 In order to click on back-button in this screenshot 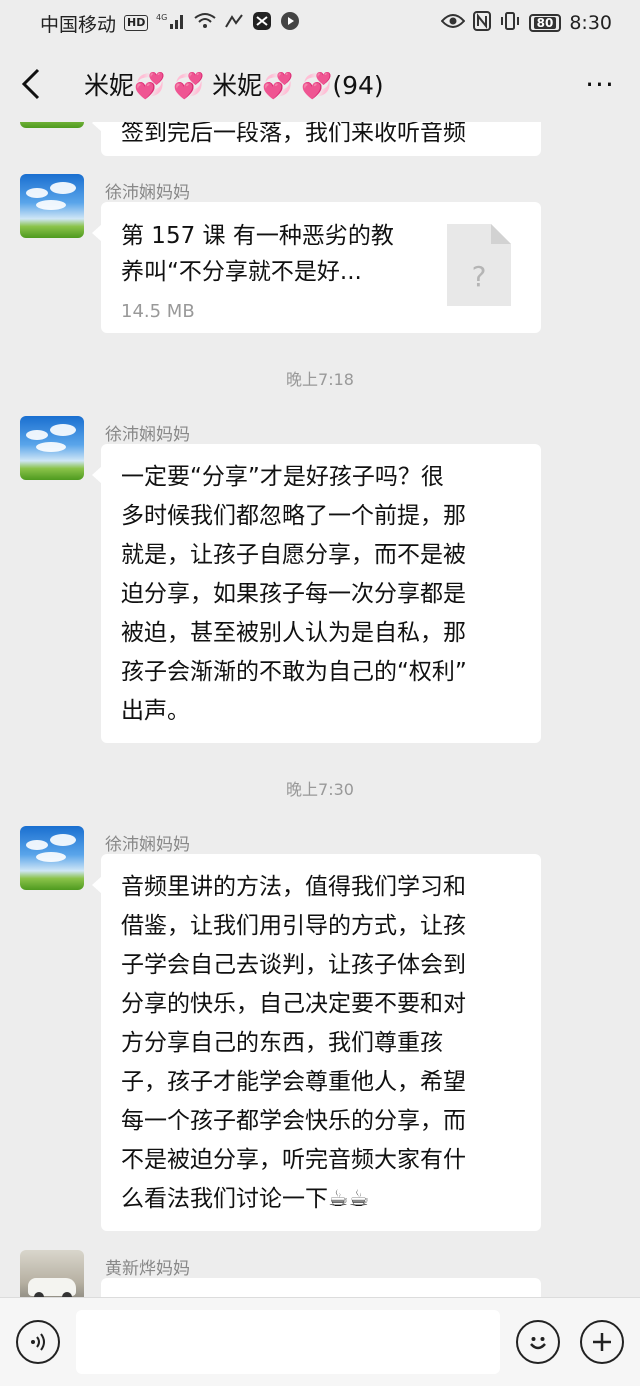, I will do `click(38, 84)`.